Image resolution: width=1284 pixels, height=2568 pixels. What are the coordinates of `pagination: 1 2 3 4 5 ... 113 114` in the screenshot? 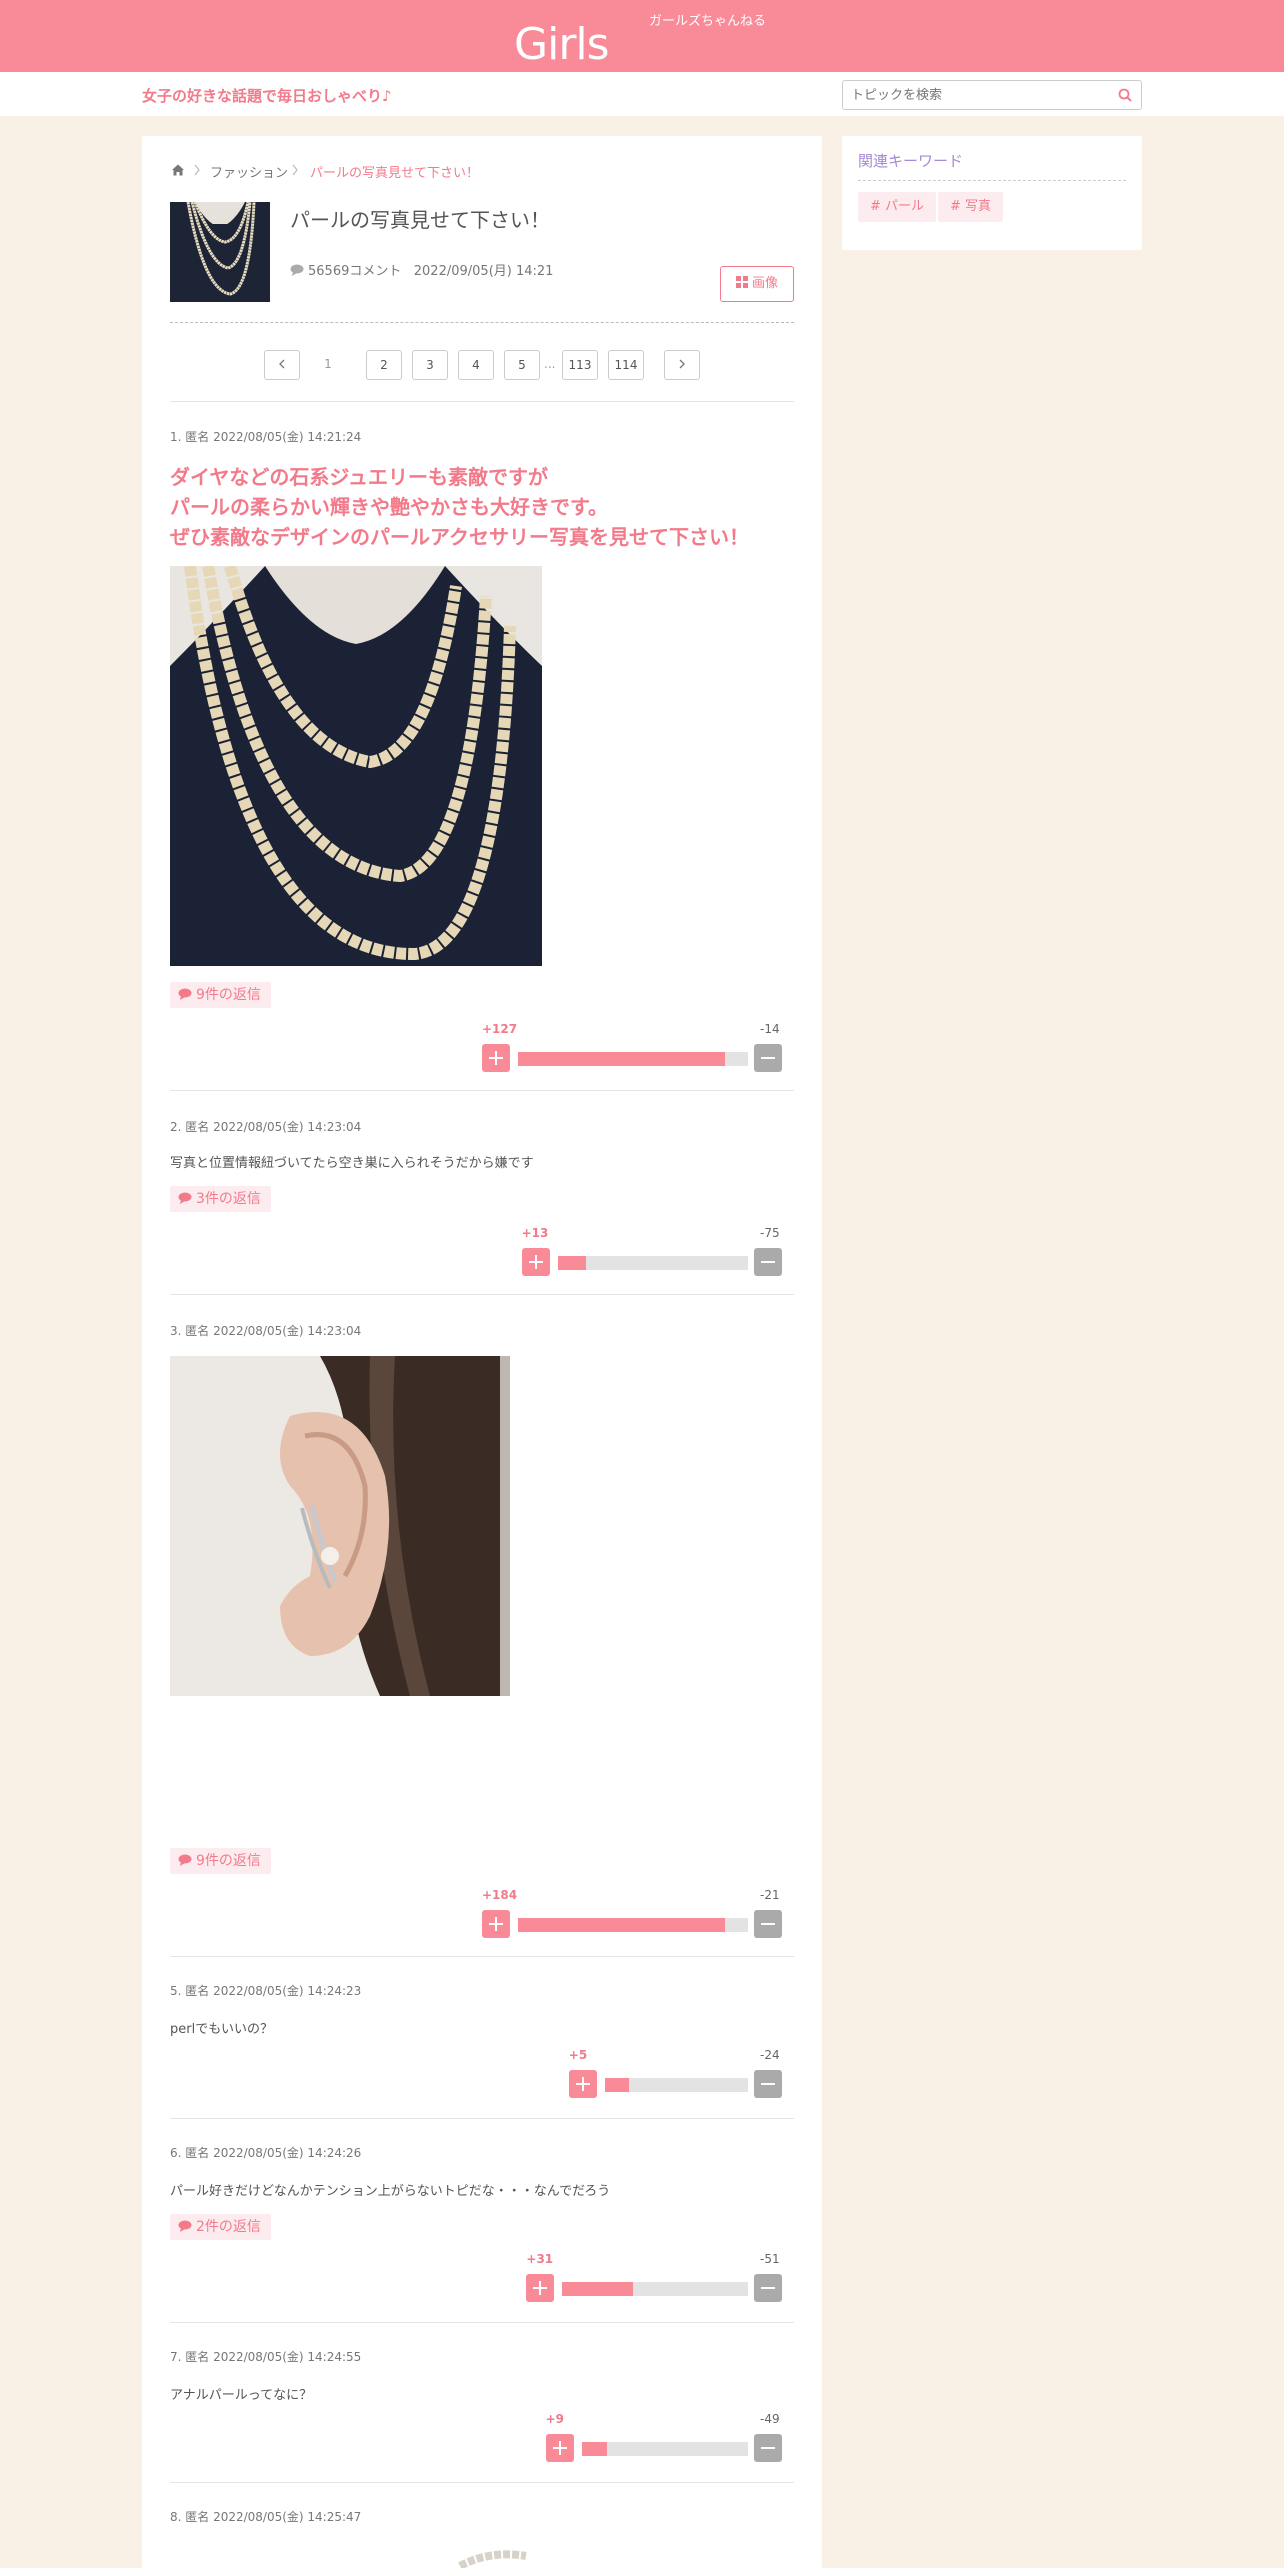 It's located at (482, 365).